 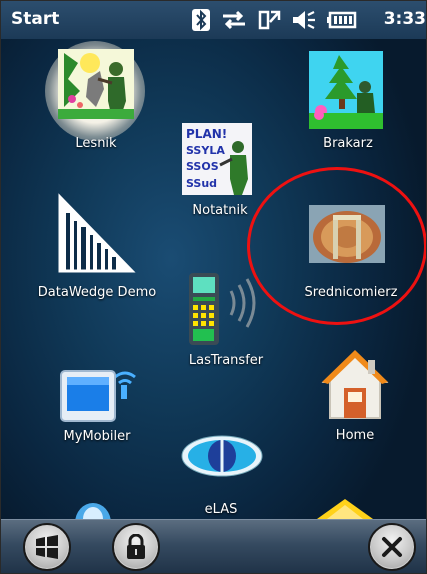 I want to click on data-transfer-icon, so click(x=234, y=20).